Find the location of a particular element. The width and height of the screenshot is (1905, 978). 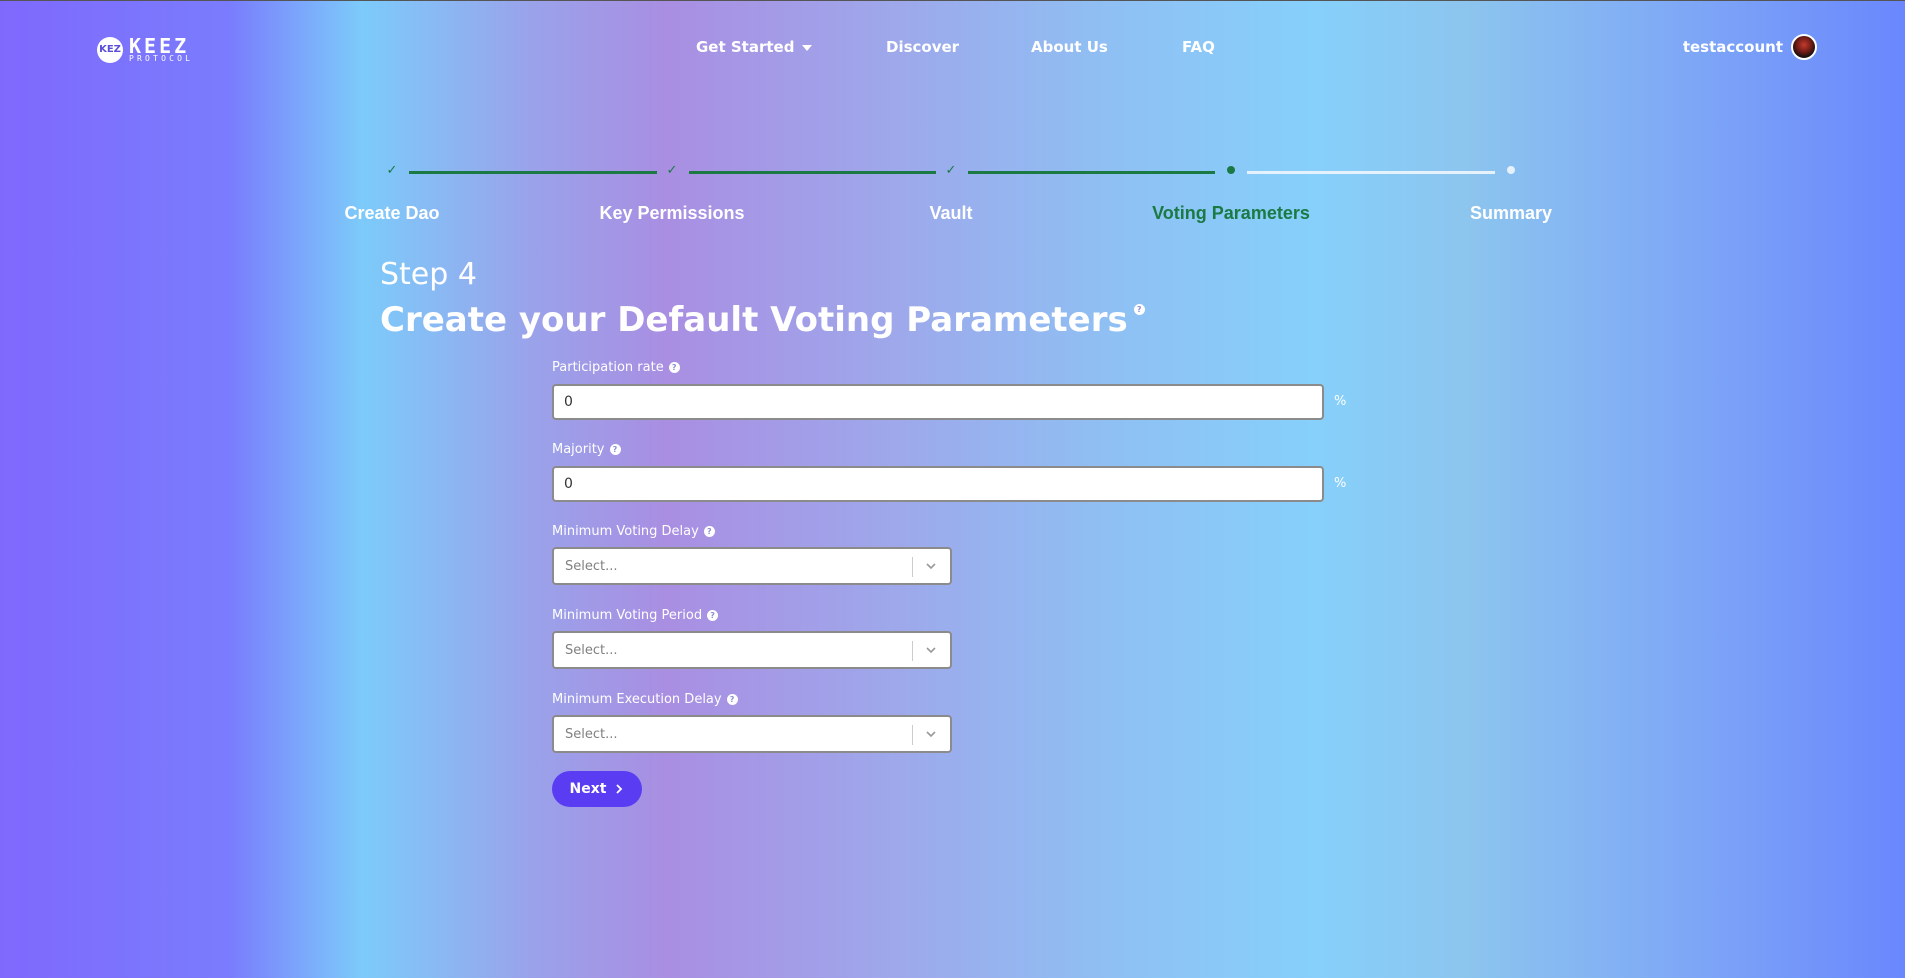

minimum-execution-delay-label: Minimum Execution Delay ? is located at coordinates (645, 699).